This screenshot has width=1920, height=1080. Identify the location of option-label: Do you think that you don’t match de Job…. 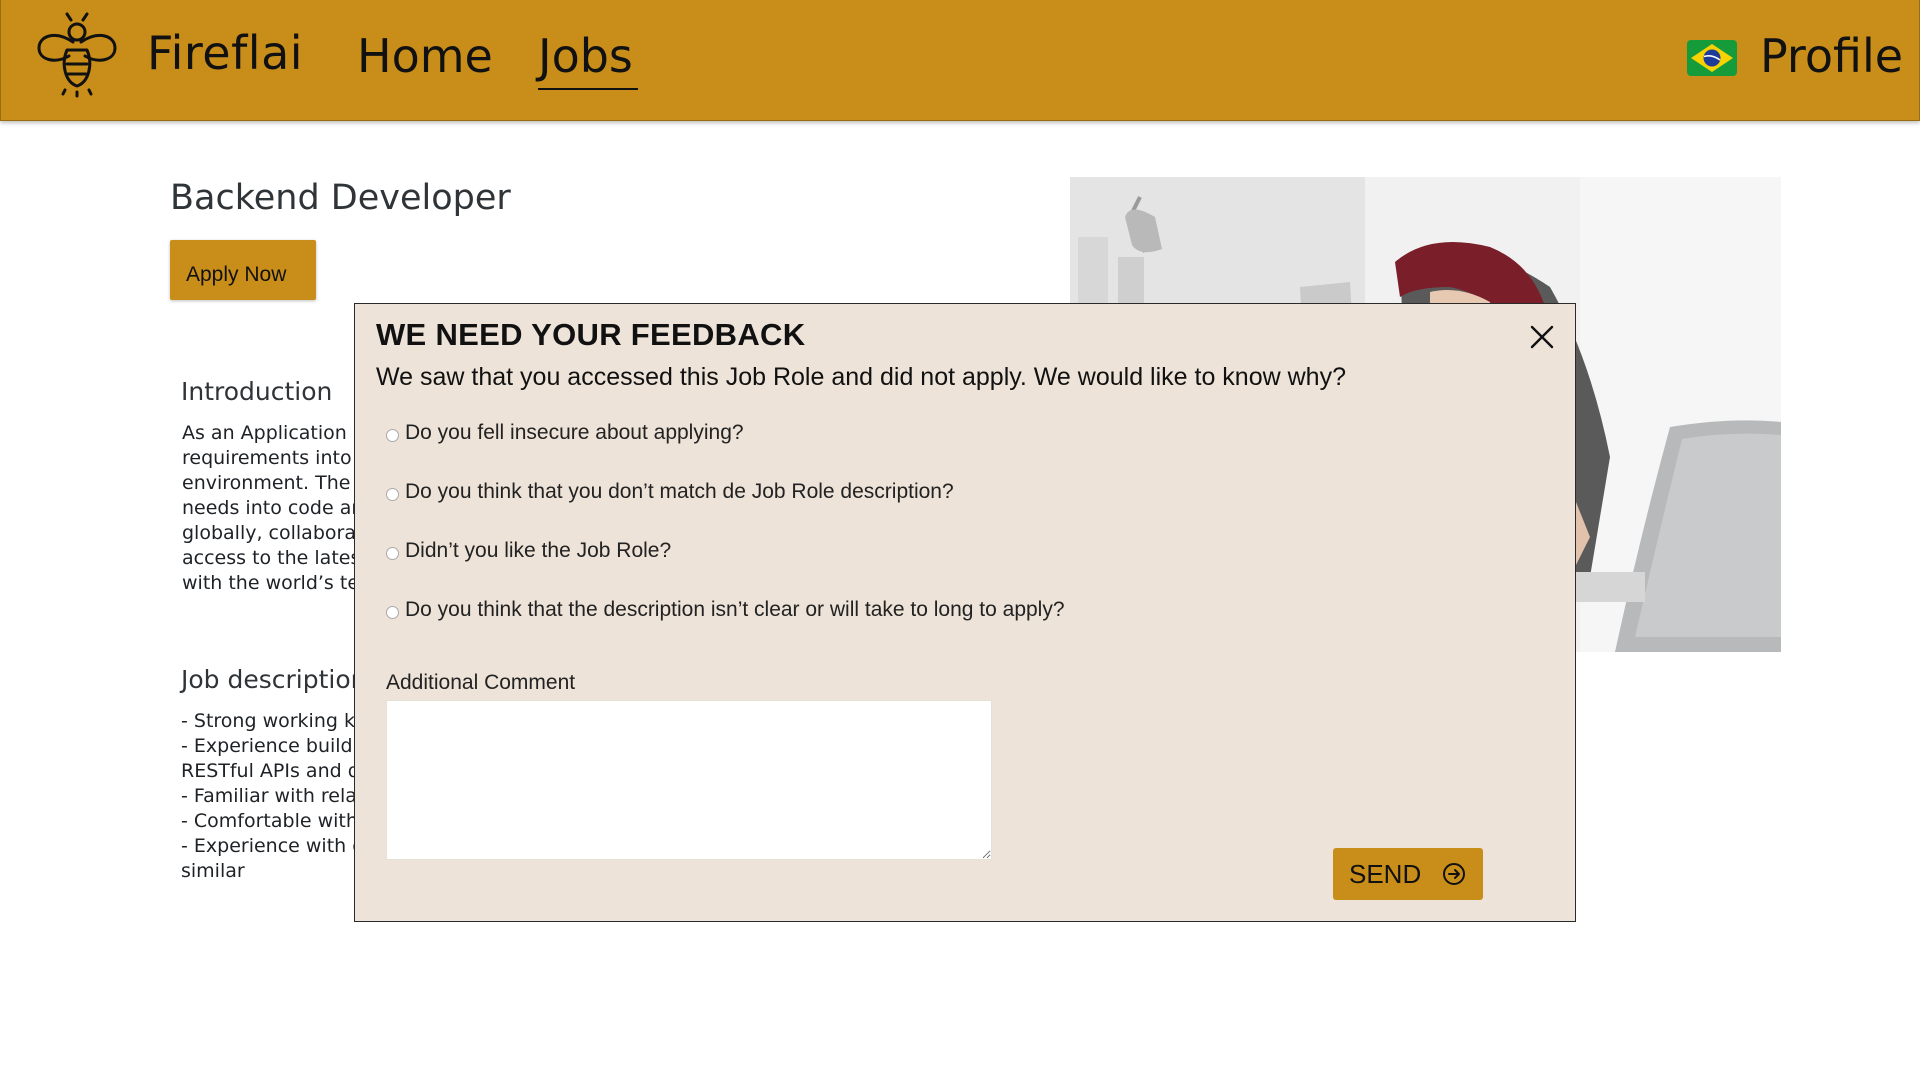
(679, 491).